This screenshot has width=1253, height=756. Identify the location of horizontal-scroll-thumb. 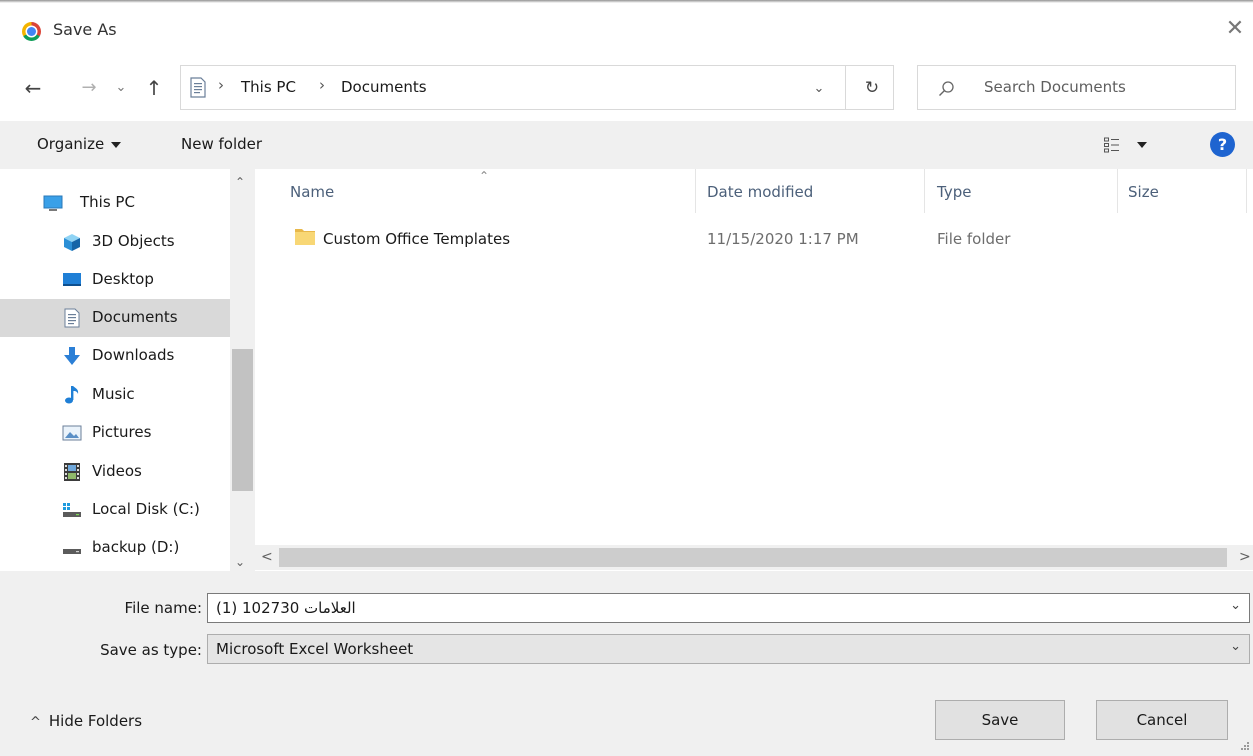
(753, 557).